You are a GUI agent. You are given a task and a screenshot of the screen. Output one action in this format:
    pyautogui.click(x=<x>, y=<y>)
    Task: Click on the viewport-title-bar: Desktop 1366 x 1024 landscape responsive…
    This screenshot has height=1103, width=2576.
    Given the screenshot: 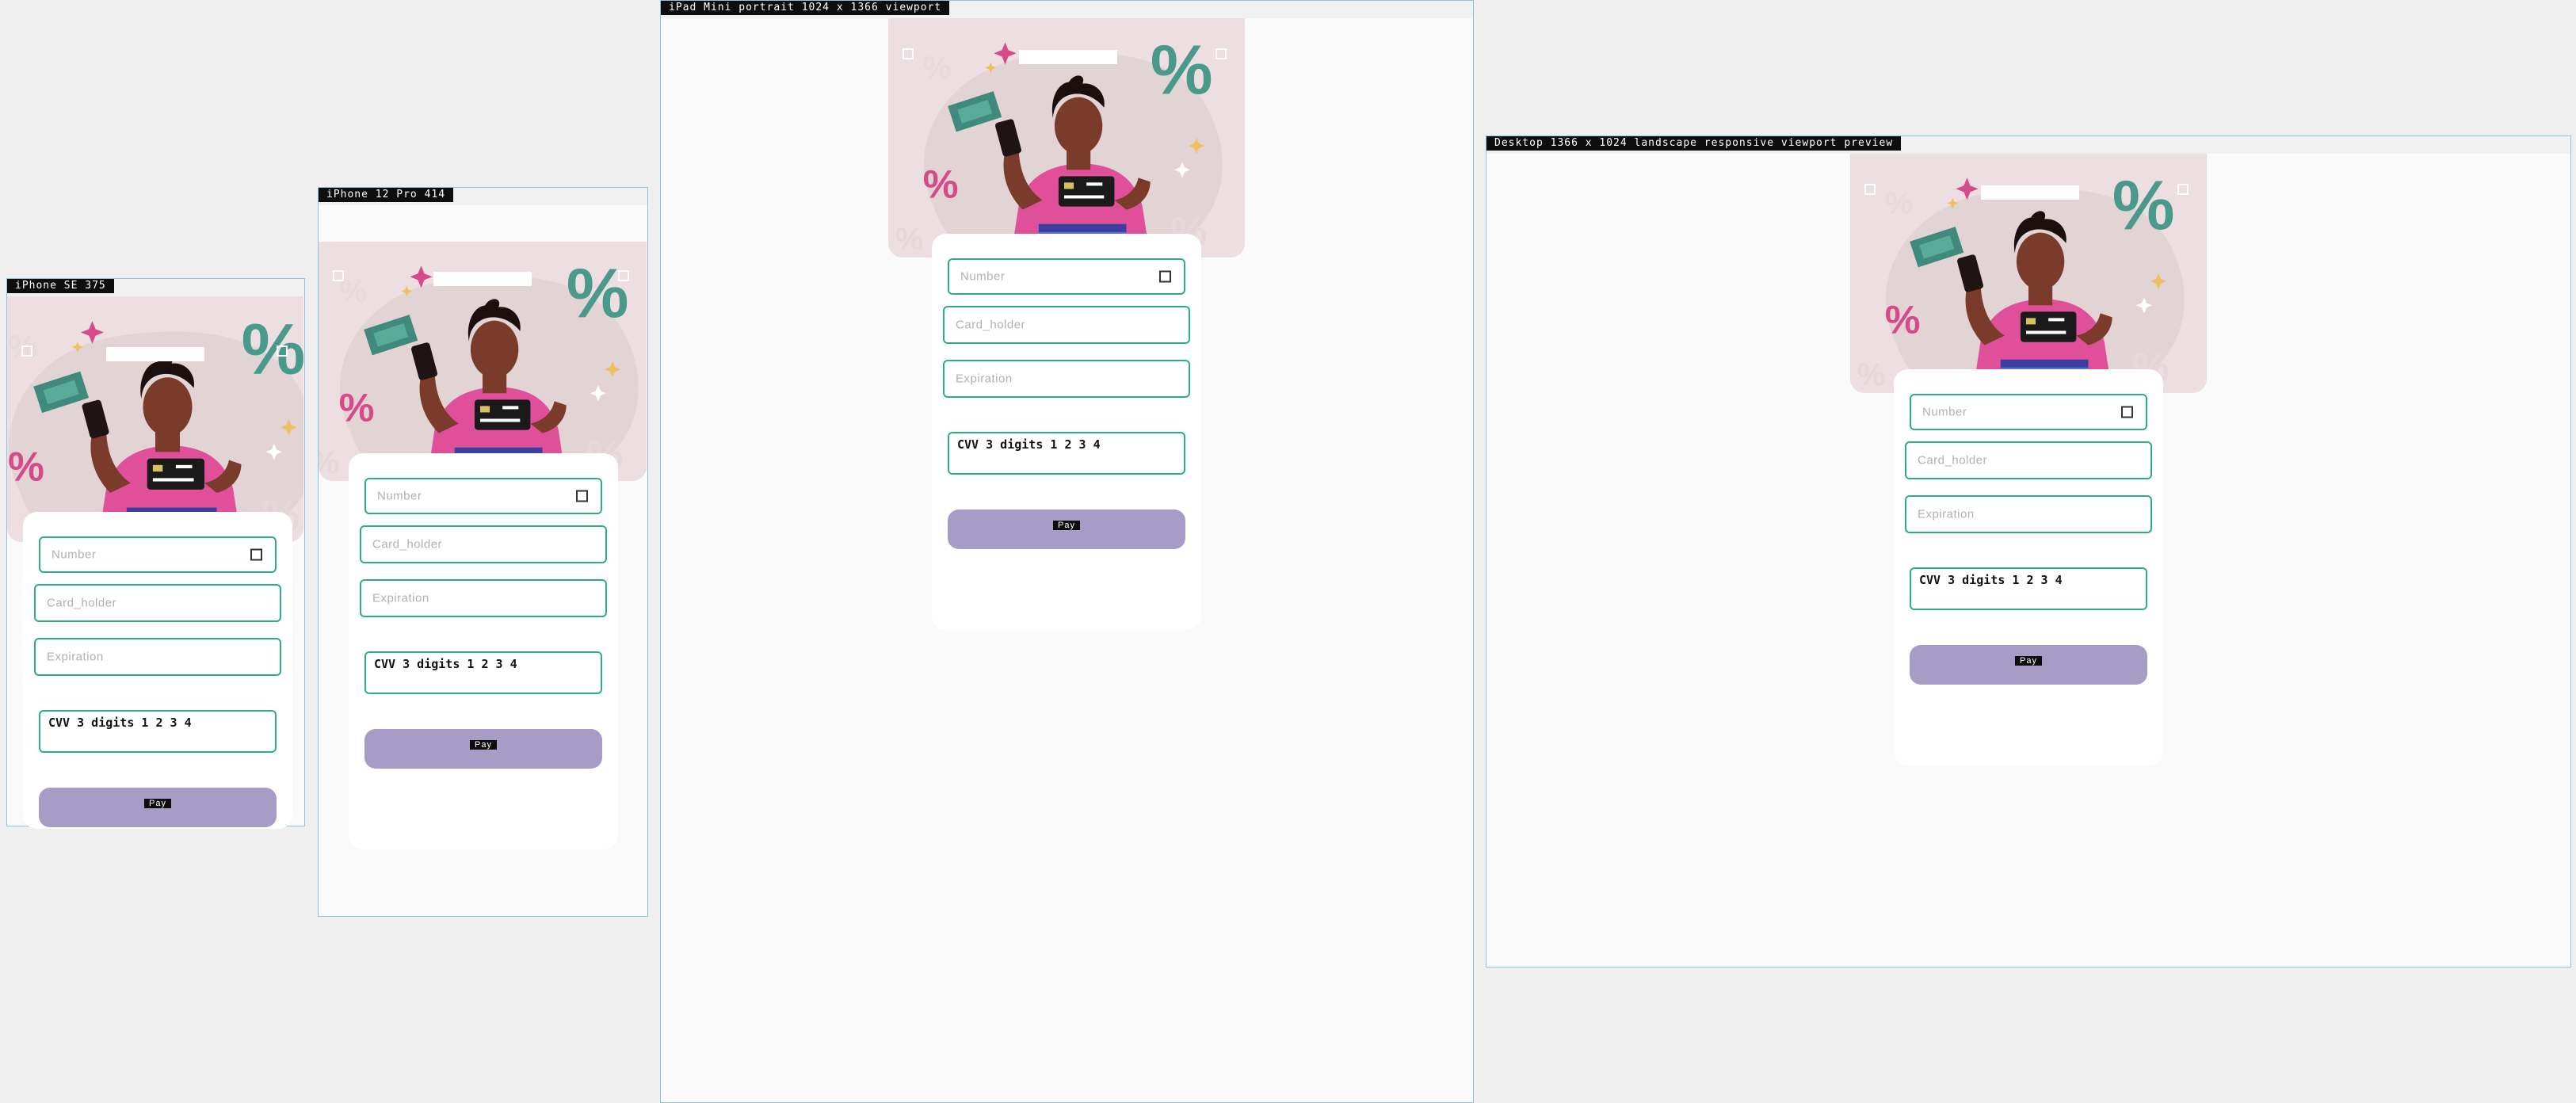 What is the action you would take?
    pyautogui.click(x=2028, y=145)
    